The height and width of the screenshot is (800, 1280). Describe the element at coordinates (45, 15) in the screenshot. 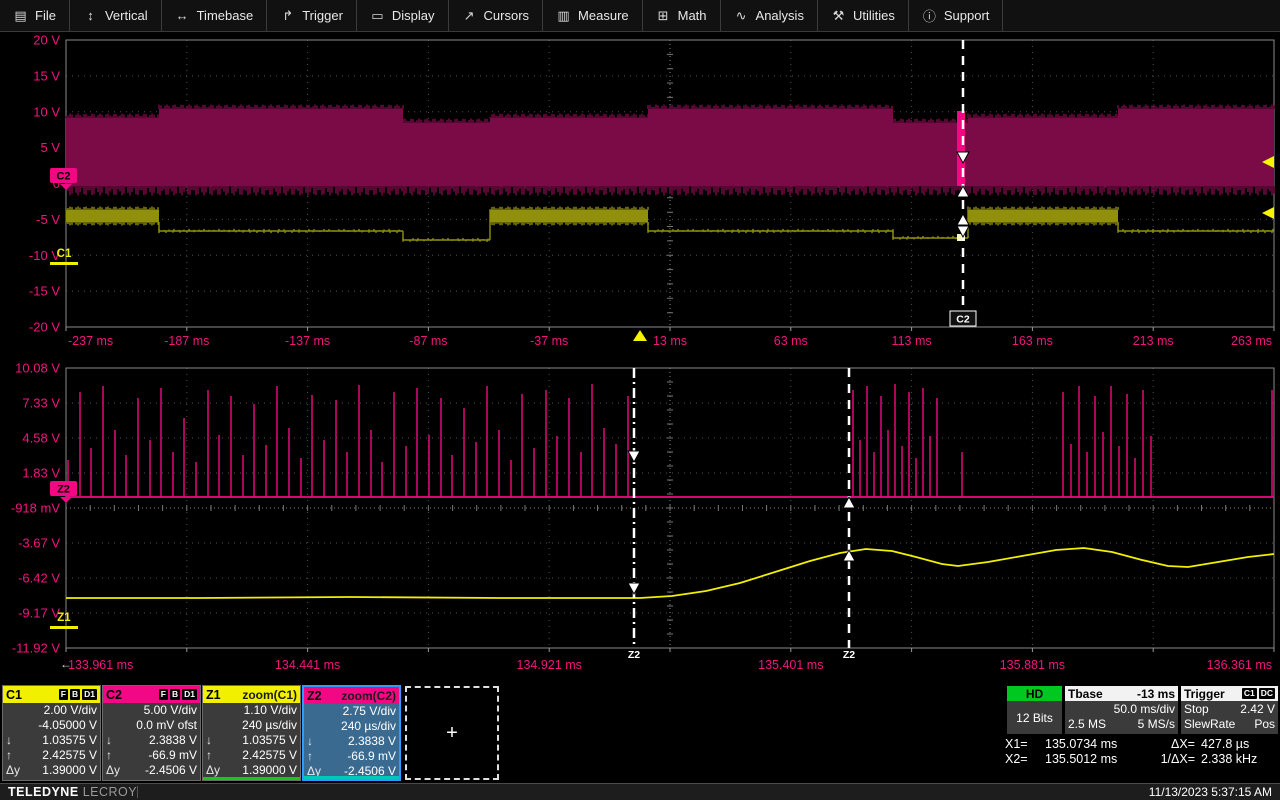

I see `menu-item-label: File` at that location.